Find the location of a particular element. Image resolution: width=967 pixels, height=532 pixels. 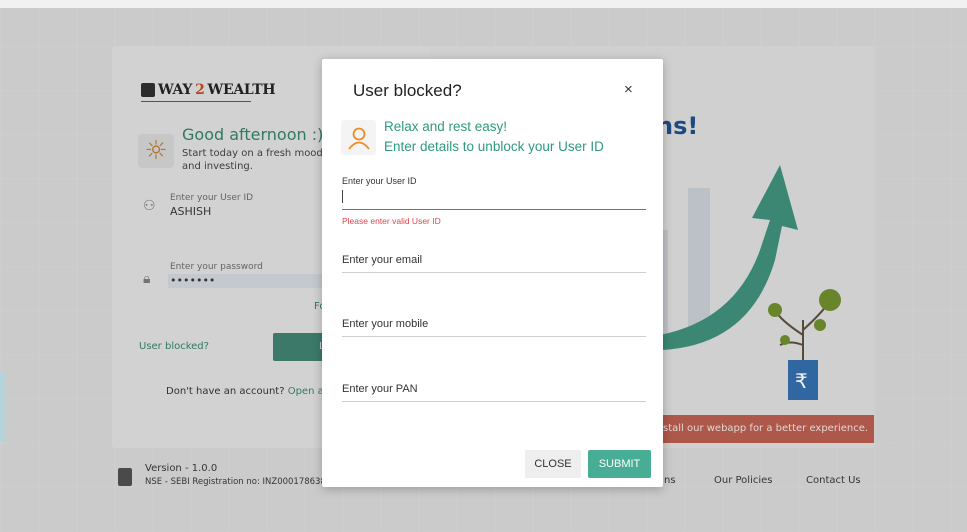

mobile-field is located at coordinates (494, 324).